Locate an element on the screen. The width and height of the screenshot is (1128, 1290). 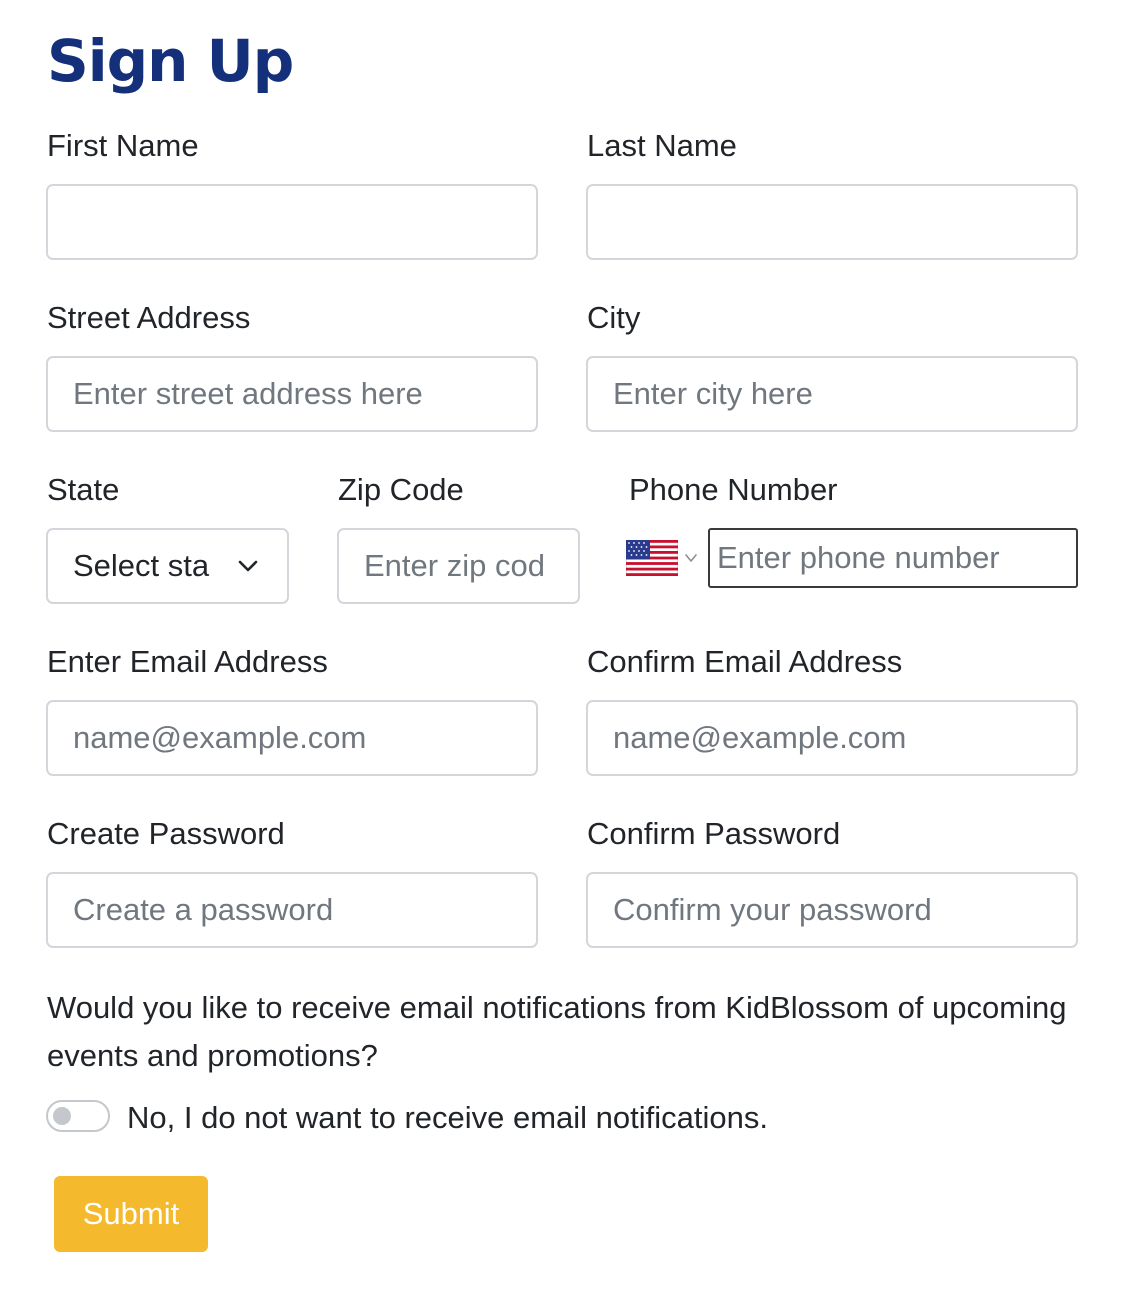
street-address-input is located at coordinates (292, 394).